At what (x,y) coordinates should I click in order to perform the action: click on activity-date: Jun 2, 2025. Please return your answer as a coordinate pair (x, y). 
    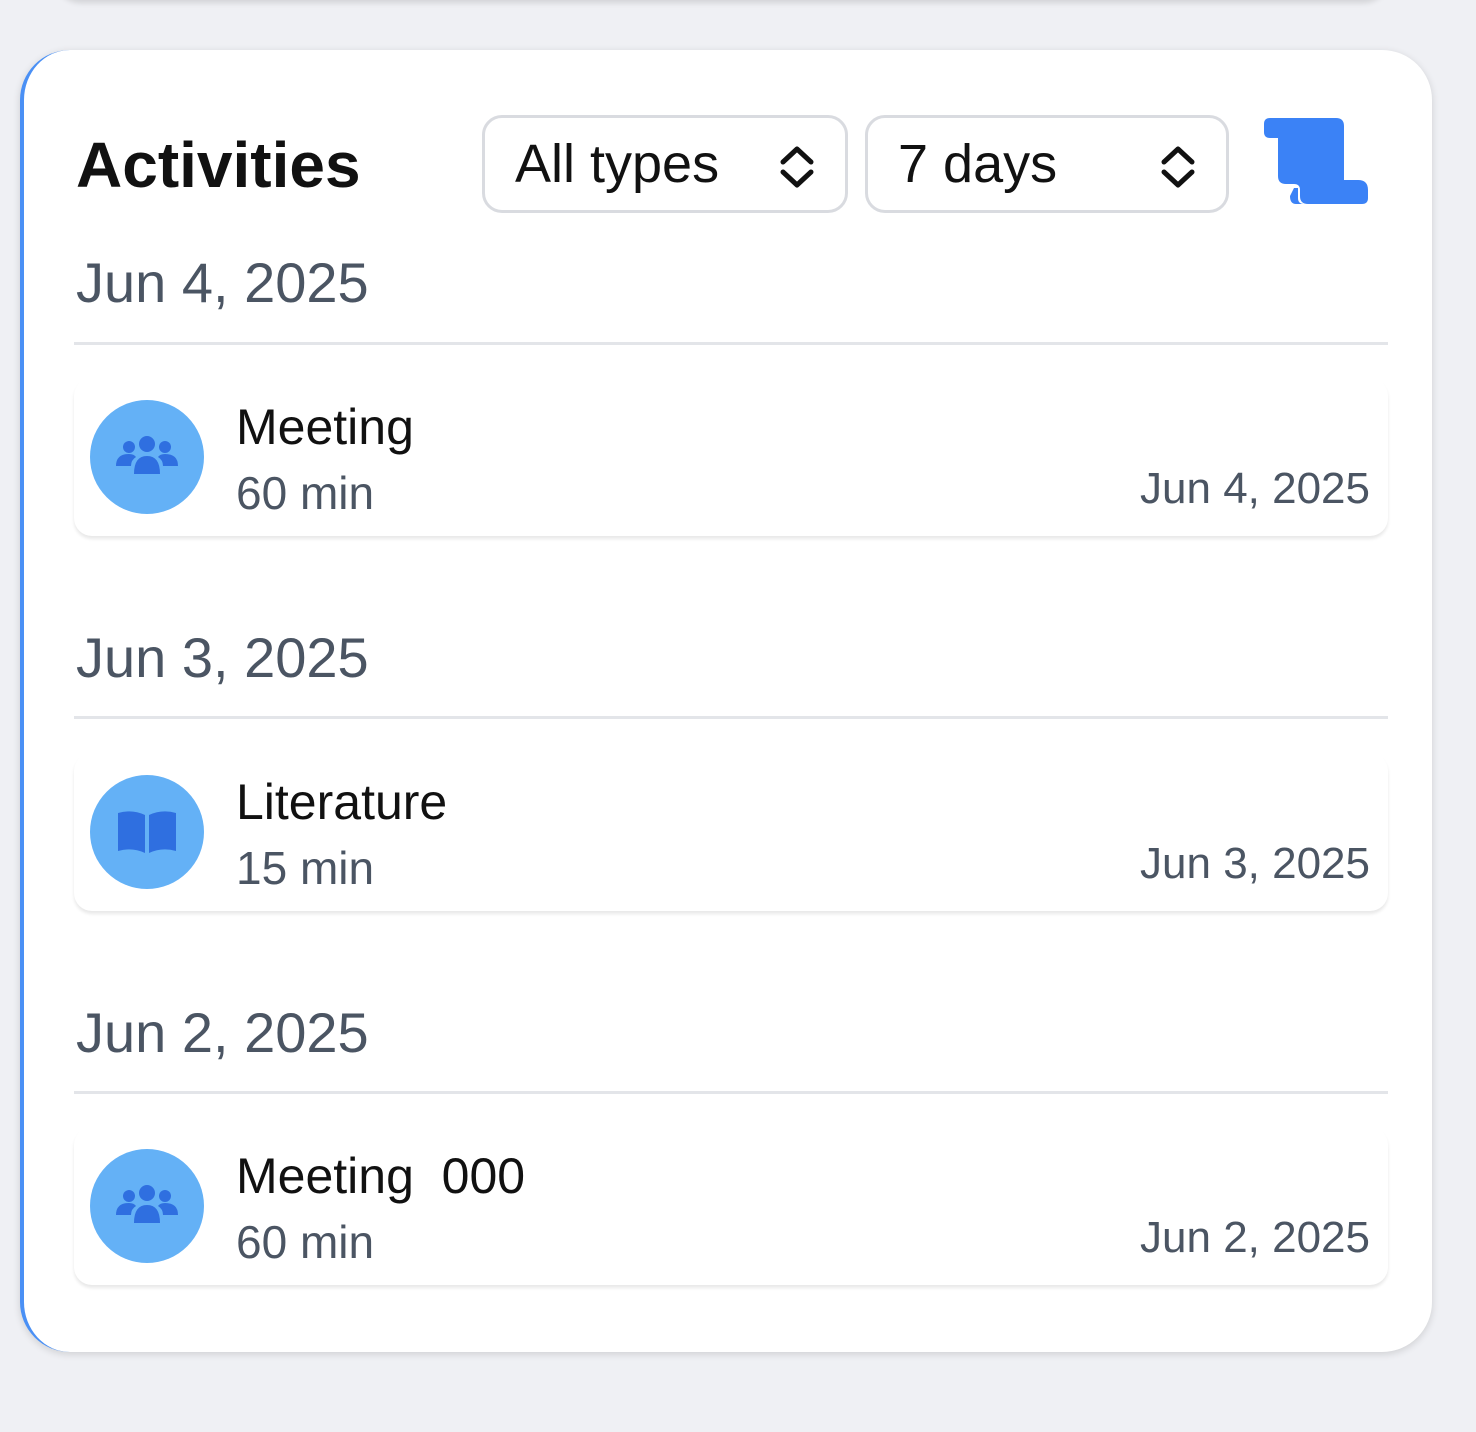
    Looking at the image, I should click on (1255, 1237).